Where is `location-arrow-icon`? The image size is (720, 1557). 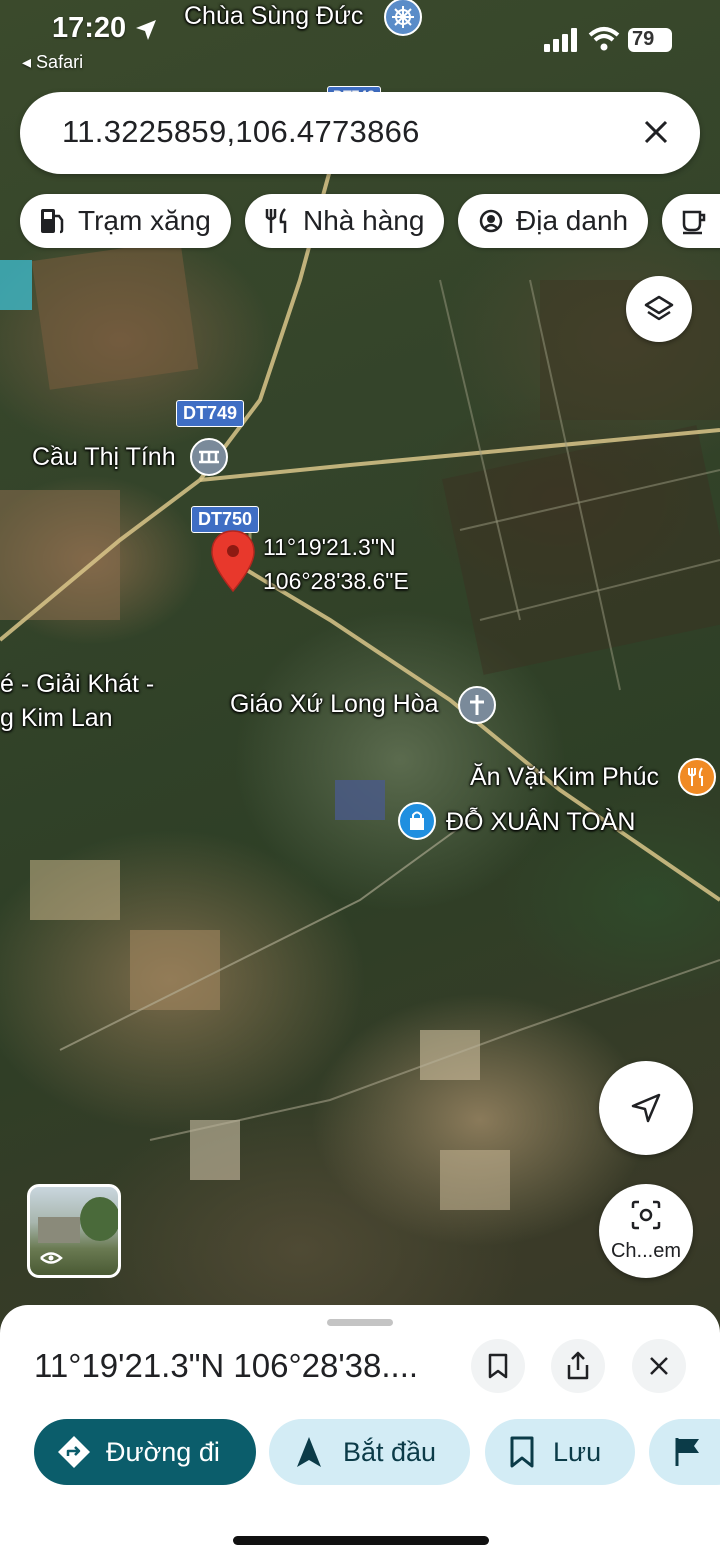
location-arrow-icon is located at coordinates (146, 30).